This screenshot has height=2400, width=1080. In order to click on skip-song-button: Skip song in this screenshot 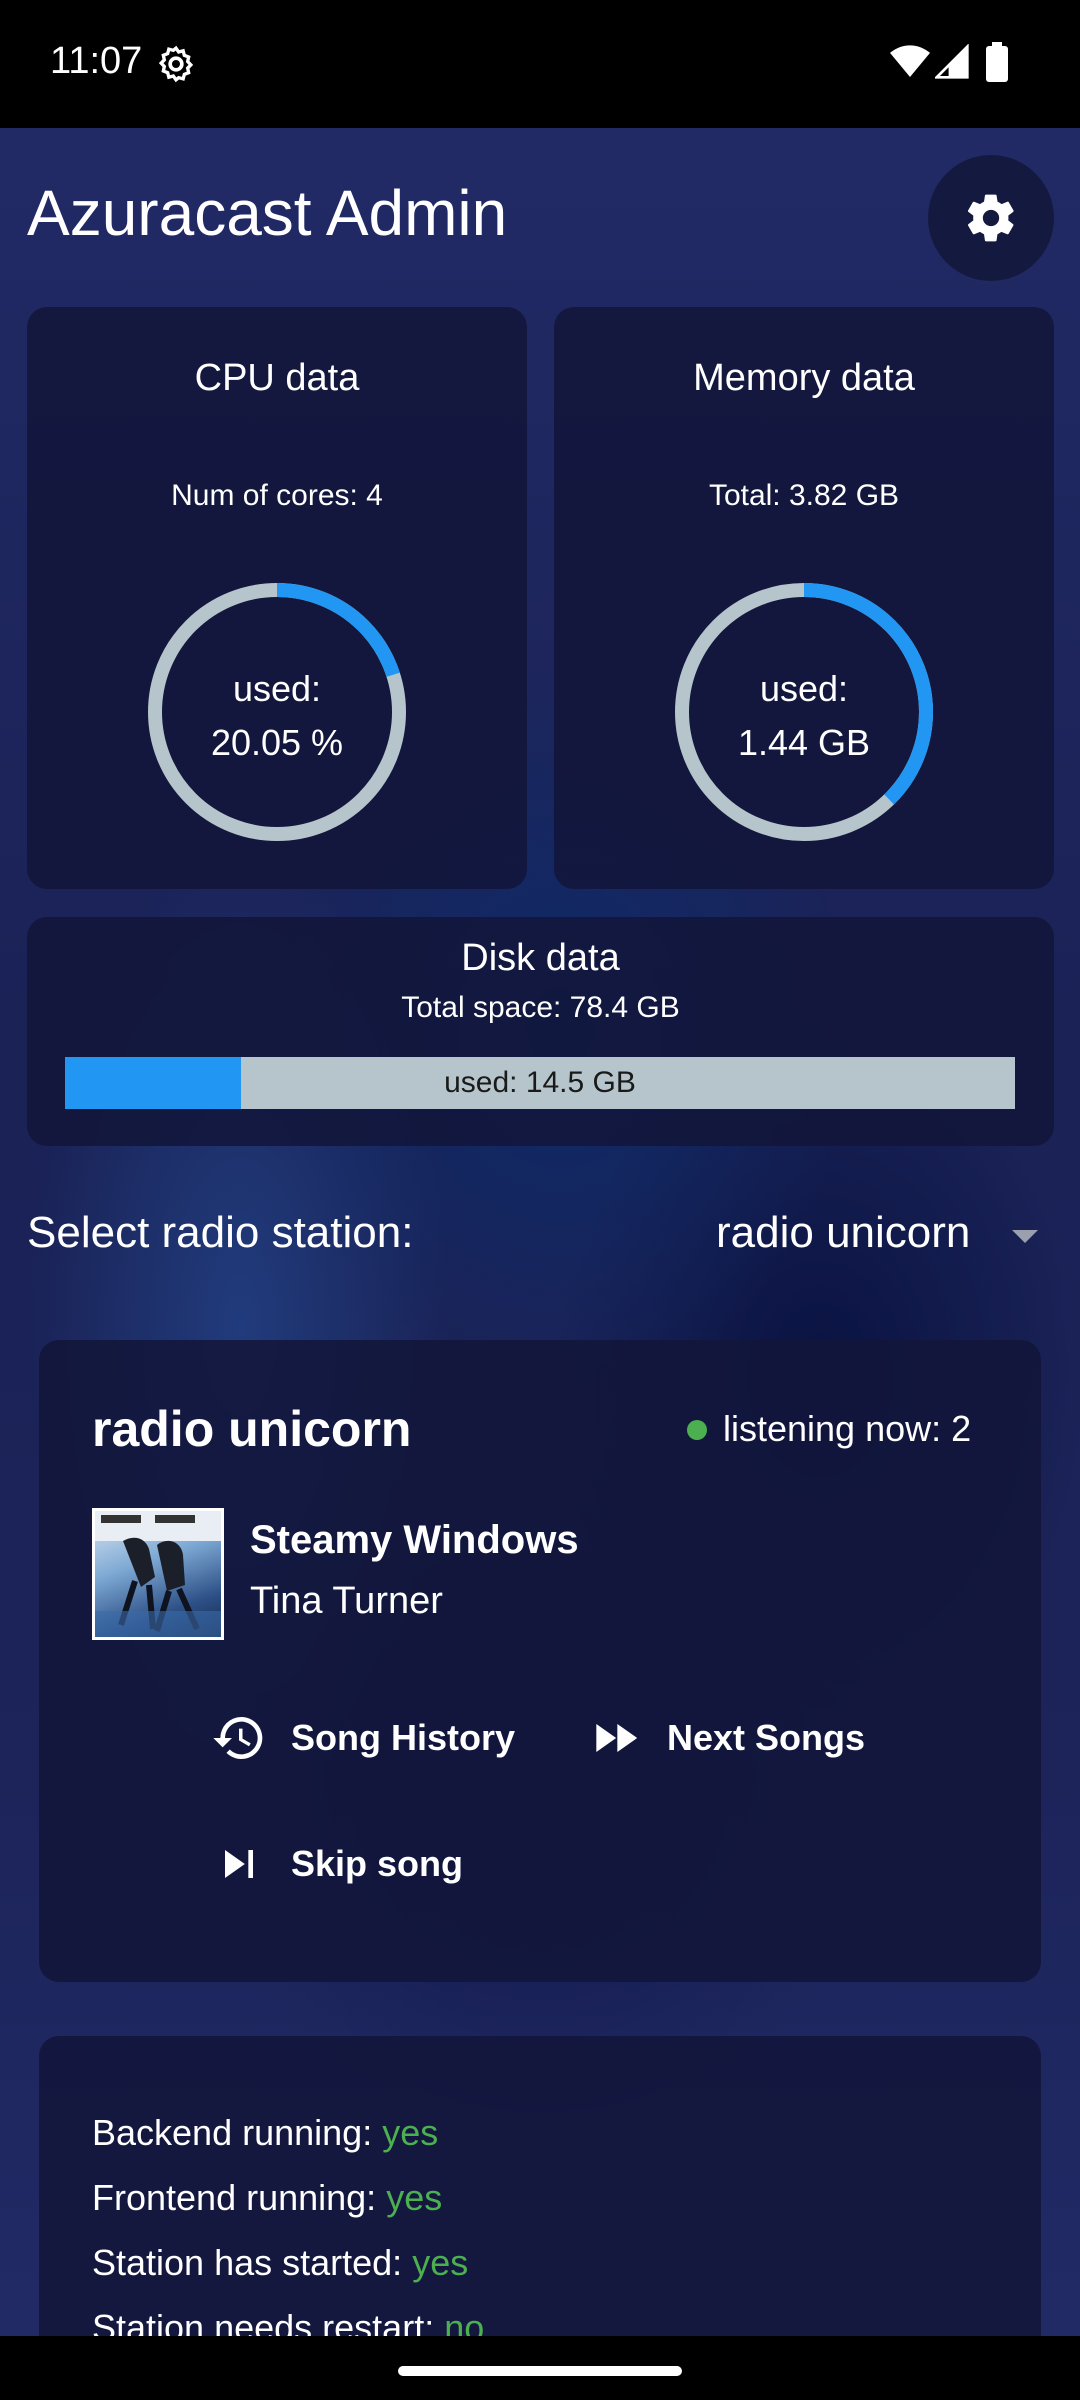, I will do `click(337, 1864)`.